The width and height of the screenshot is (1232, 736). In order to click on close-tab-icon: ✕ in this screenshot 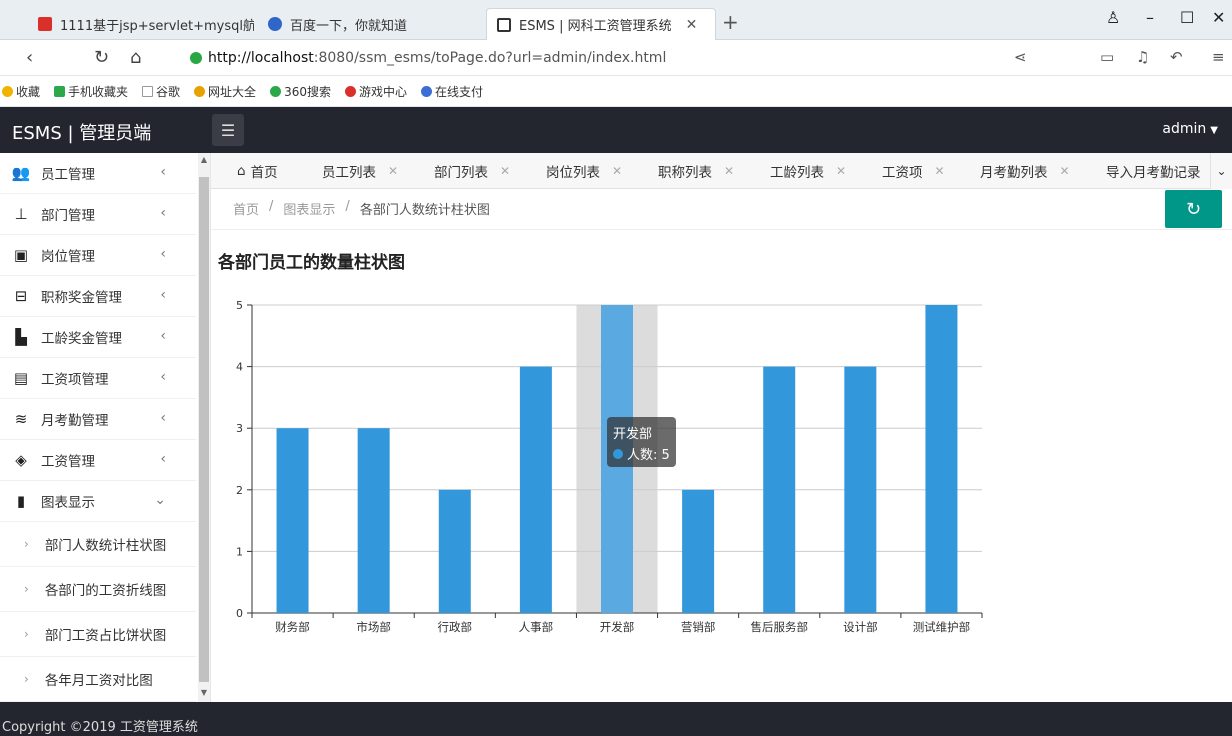, I will do `click(692, 25)`.